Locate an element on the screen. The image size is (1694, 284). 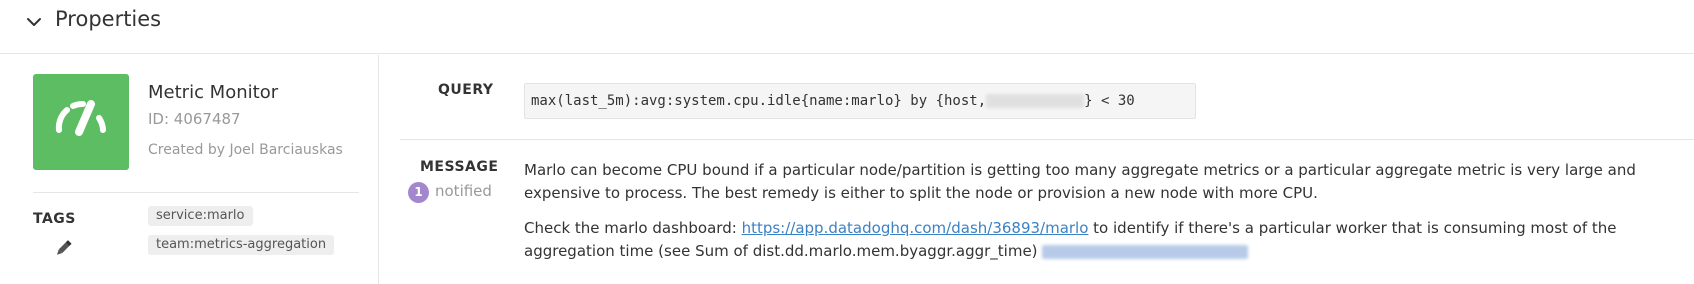
query-label: QUERY is located at coordinates (466, 90).